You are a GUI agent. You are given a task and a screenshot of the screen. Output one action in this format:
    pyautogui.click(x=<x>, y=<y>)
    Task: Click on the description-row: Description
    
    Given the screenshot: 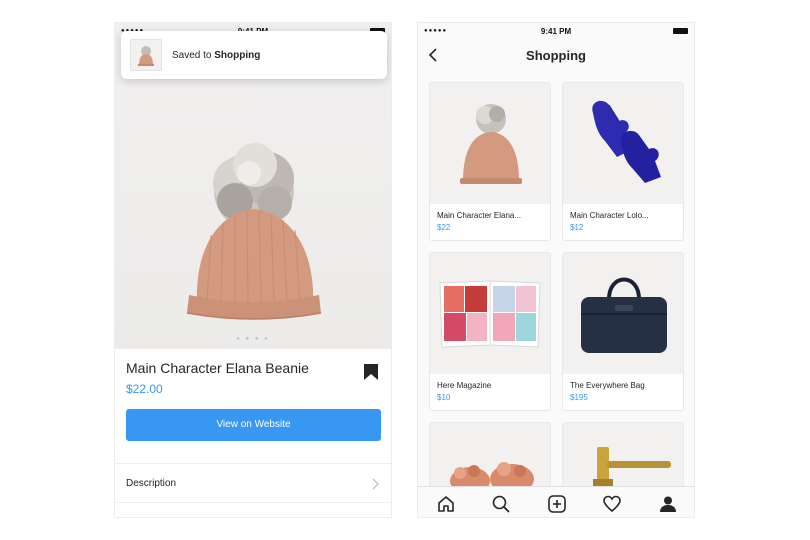 What is the action you would take?
    pyautogui.click(x=253, y=483)
    